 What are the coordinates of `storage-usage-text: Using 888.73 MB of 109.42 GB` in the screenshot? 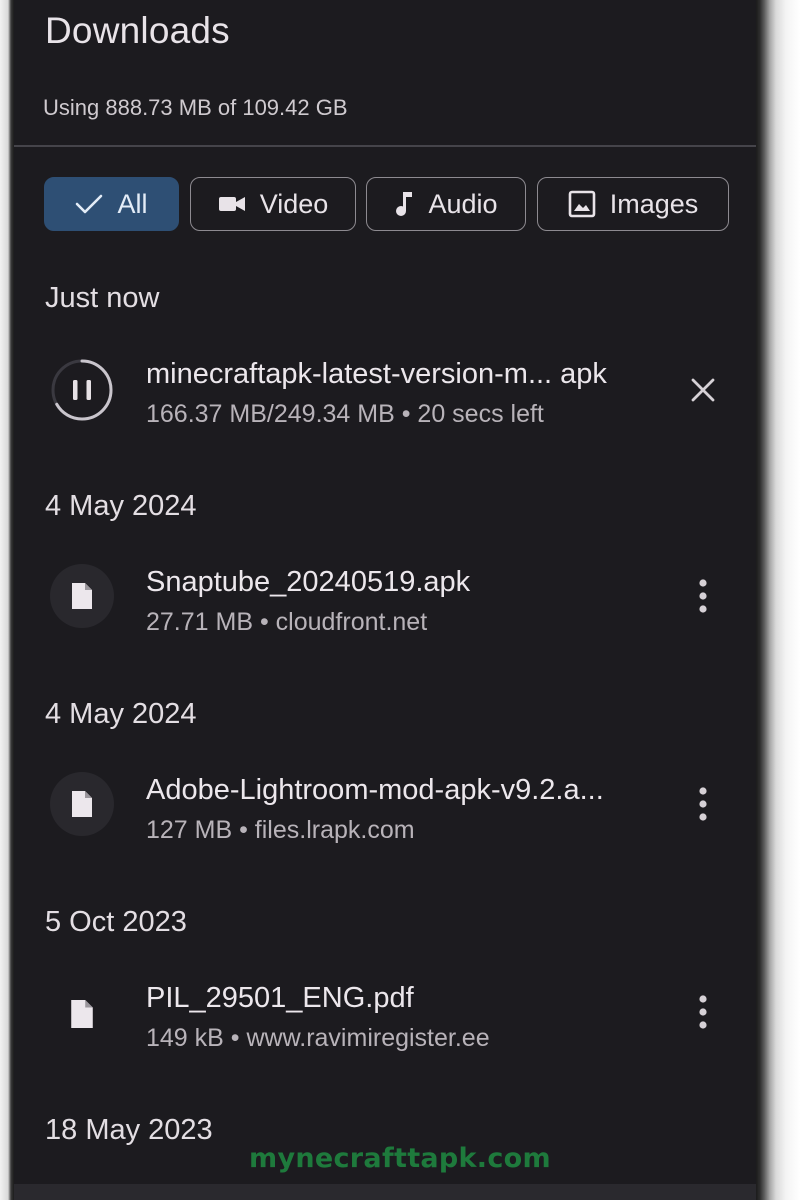 It's located at (195, 107).